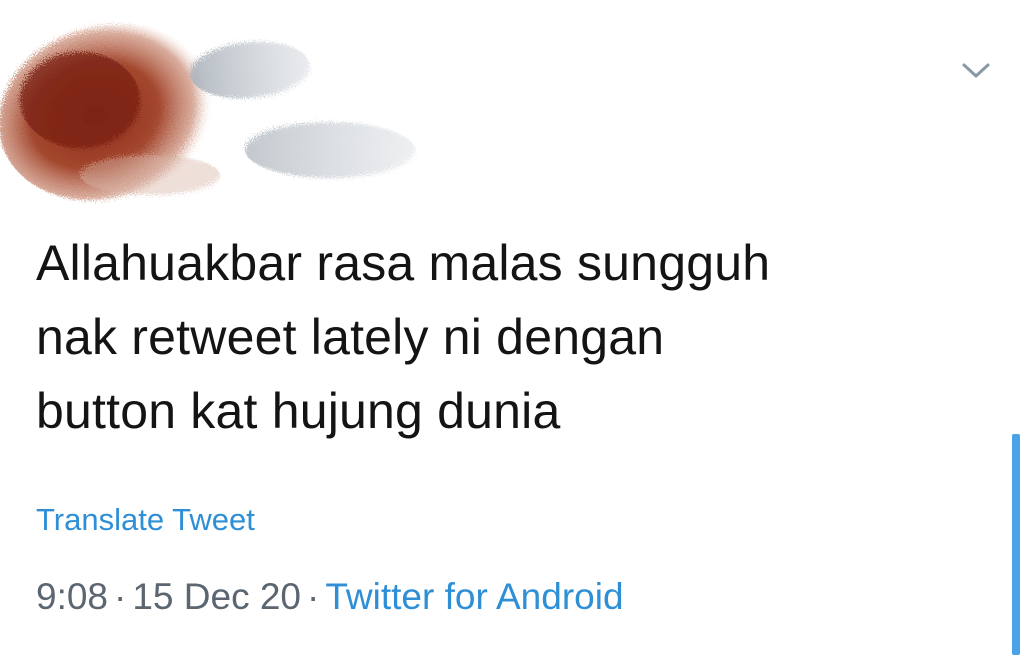 The image size is (1024, 655). Describe the element at coordinates (145, 520) in the screenshot. I see `translate-tweet-link: Translate Tweet` at that location.